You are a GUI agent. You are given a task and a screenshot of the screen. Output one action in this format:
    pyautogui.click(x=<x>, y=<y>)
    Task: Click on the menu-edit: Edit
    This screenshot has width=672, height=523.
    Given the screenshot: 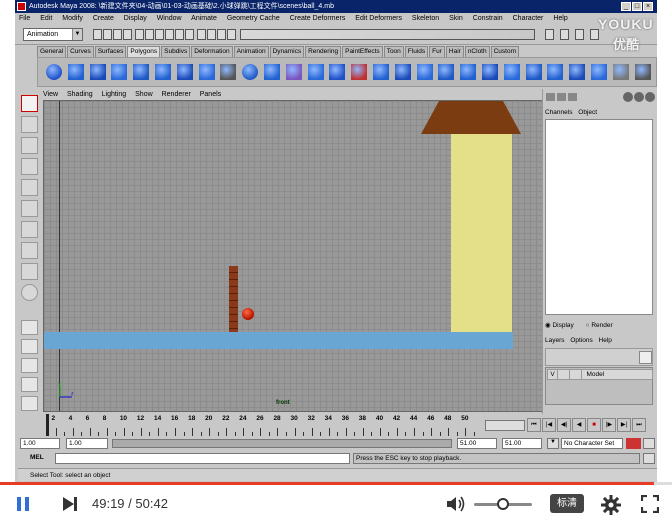 What is the action you would take?
    pyautogui.click(x=46, y=18)
    